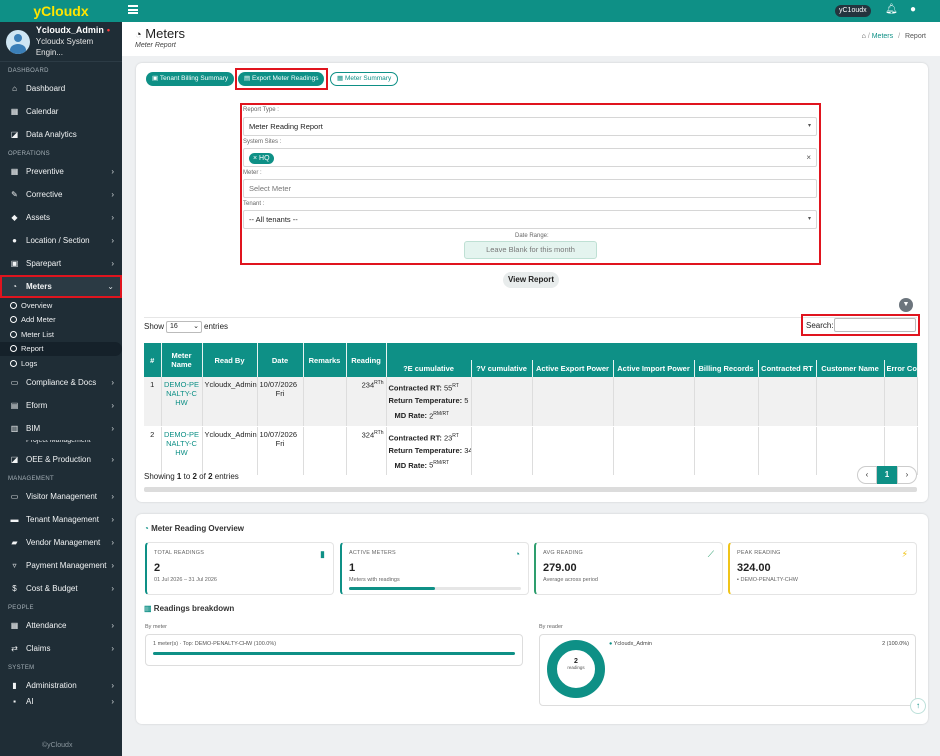  I want to click on search-input, so click(875, 325).